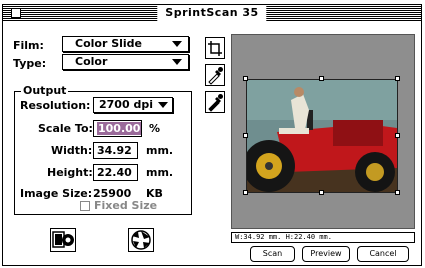 Image resolution: width=425 pixels, height=268 pixels. Describe the element at coordinates (126, 205) in the screenshot. I see `fixed-size-label: Fixed Size` at that location.